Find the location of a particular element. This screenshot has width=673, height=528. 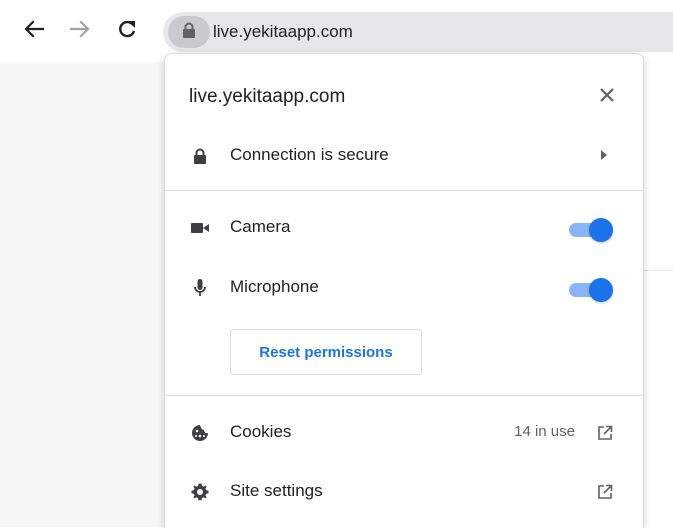

site-info-button is located at coordinates (189, 32).